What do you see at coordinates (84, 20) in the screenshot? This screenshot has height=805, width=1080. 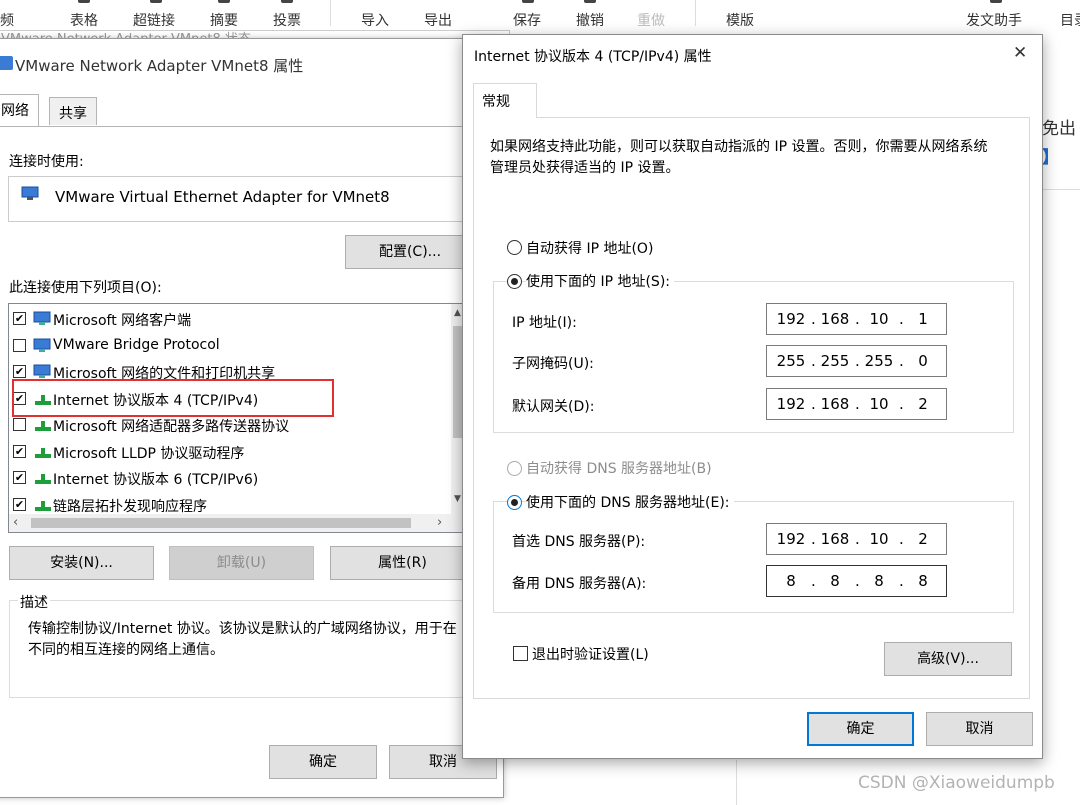 I see `toolbar-item-table: 表格` at bounding box center [84, 20].